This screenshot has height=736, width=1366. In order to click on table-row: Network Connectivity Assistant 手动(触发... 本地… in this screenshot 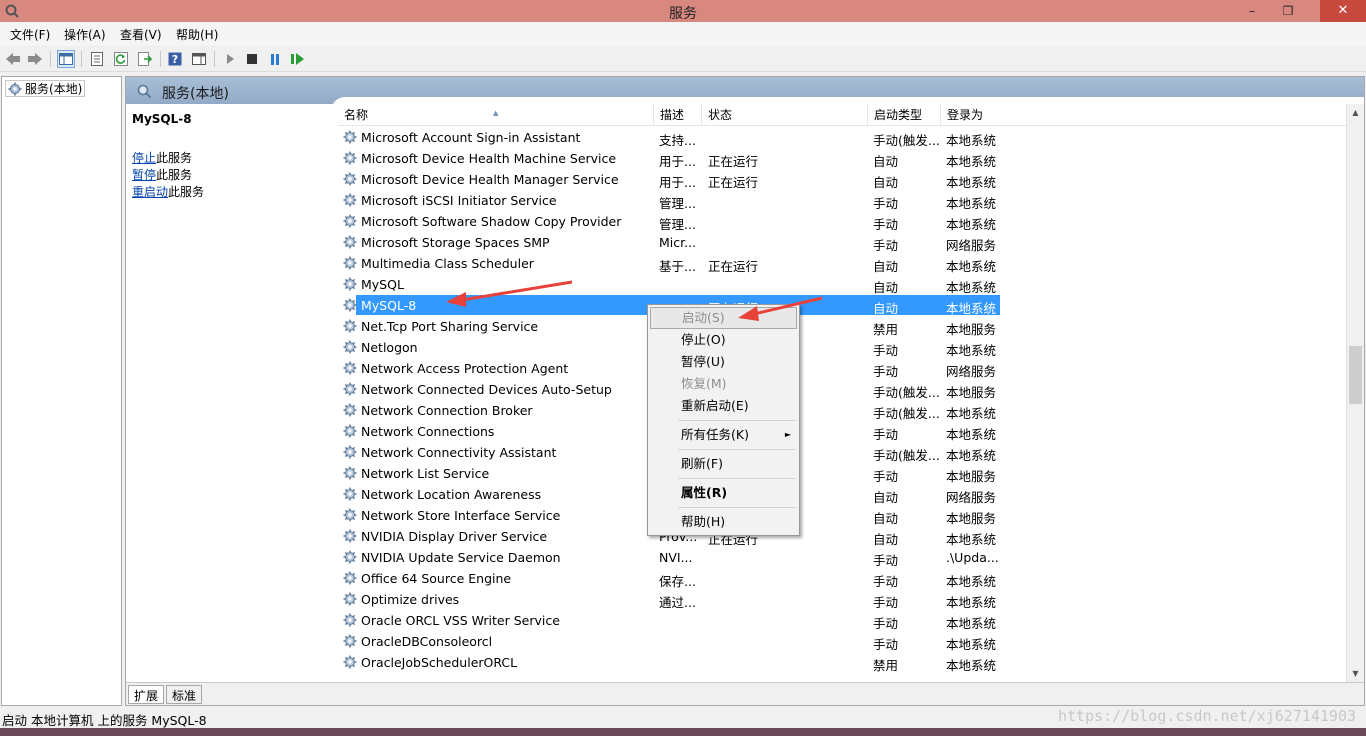, I will do `click(842, 452)`.